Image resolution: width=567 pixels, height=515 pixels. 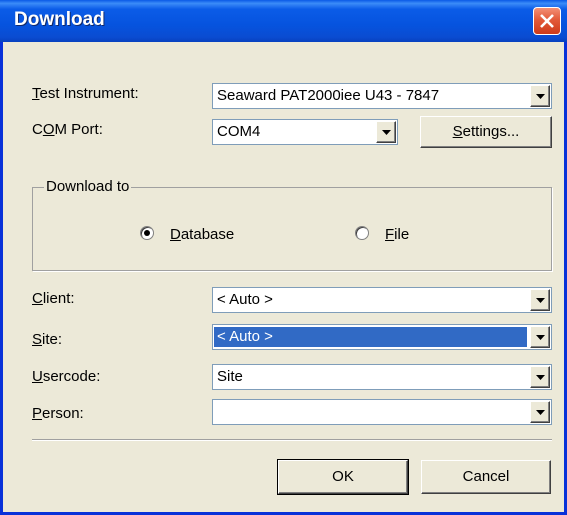 What do you see at coordinates (370, 337) in the screenshot?
I see `site-value: < Auto >` at bounding box center [370, 337].